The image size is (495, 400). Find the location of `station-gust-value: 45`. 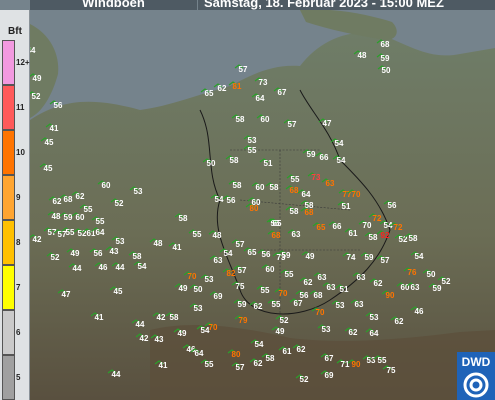

station-gust-value: 45 is located at coordinates (48, 168).